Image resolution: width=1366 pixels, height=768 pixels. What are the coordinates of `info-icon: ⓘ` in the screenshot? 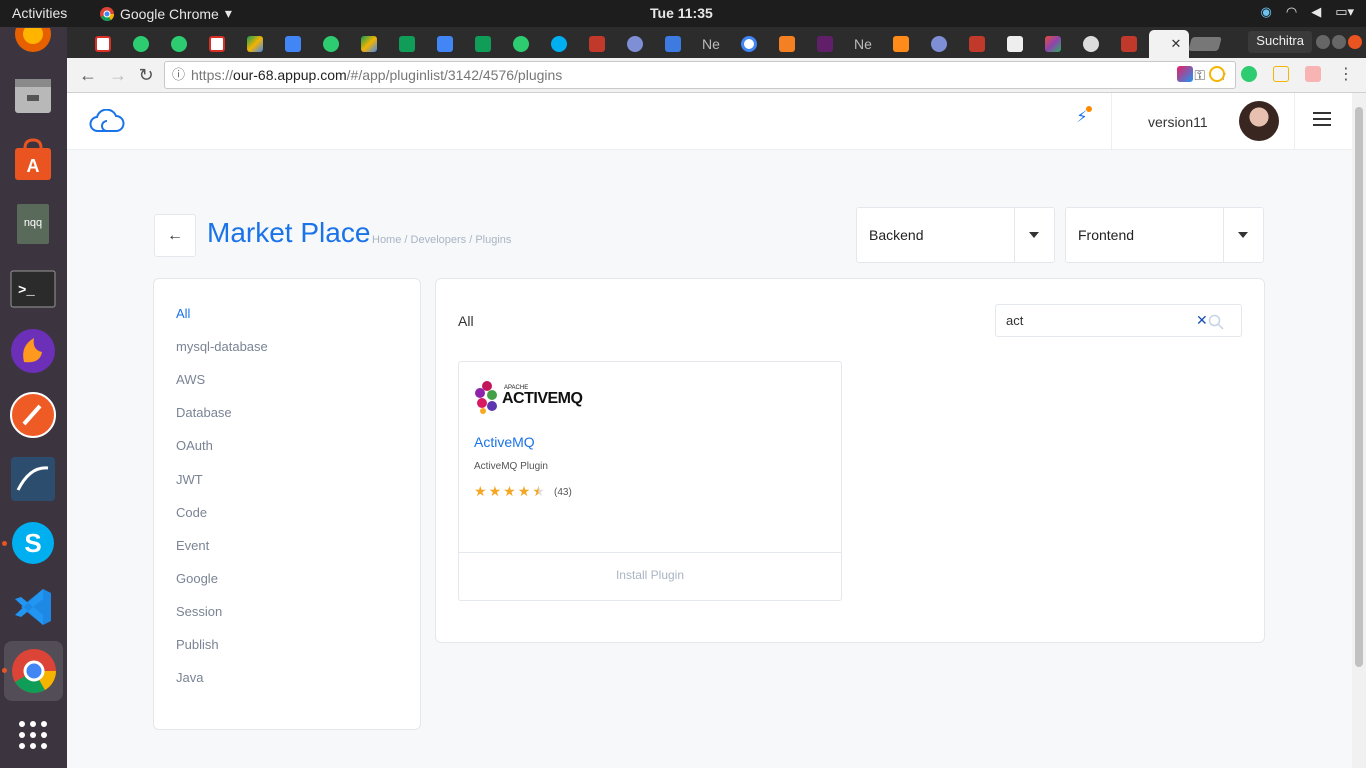 It's located at (178, 75).